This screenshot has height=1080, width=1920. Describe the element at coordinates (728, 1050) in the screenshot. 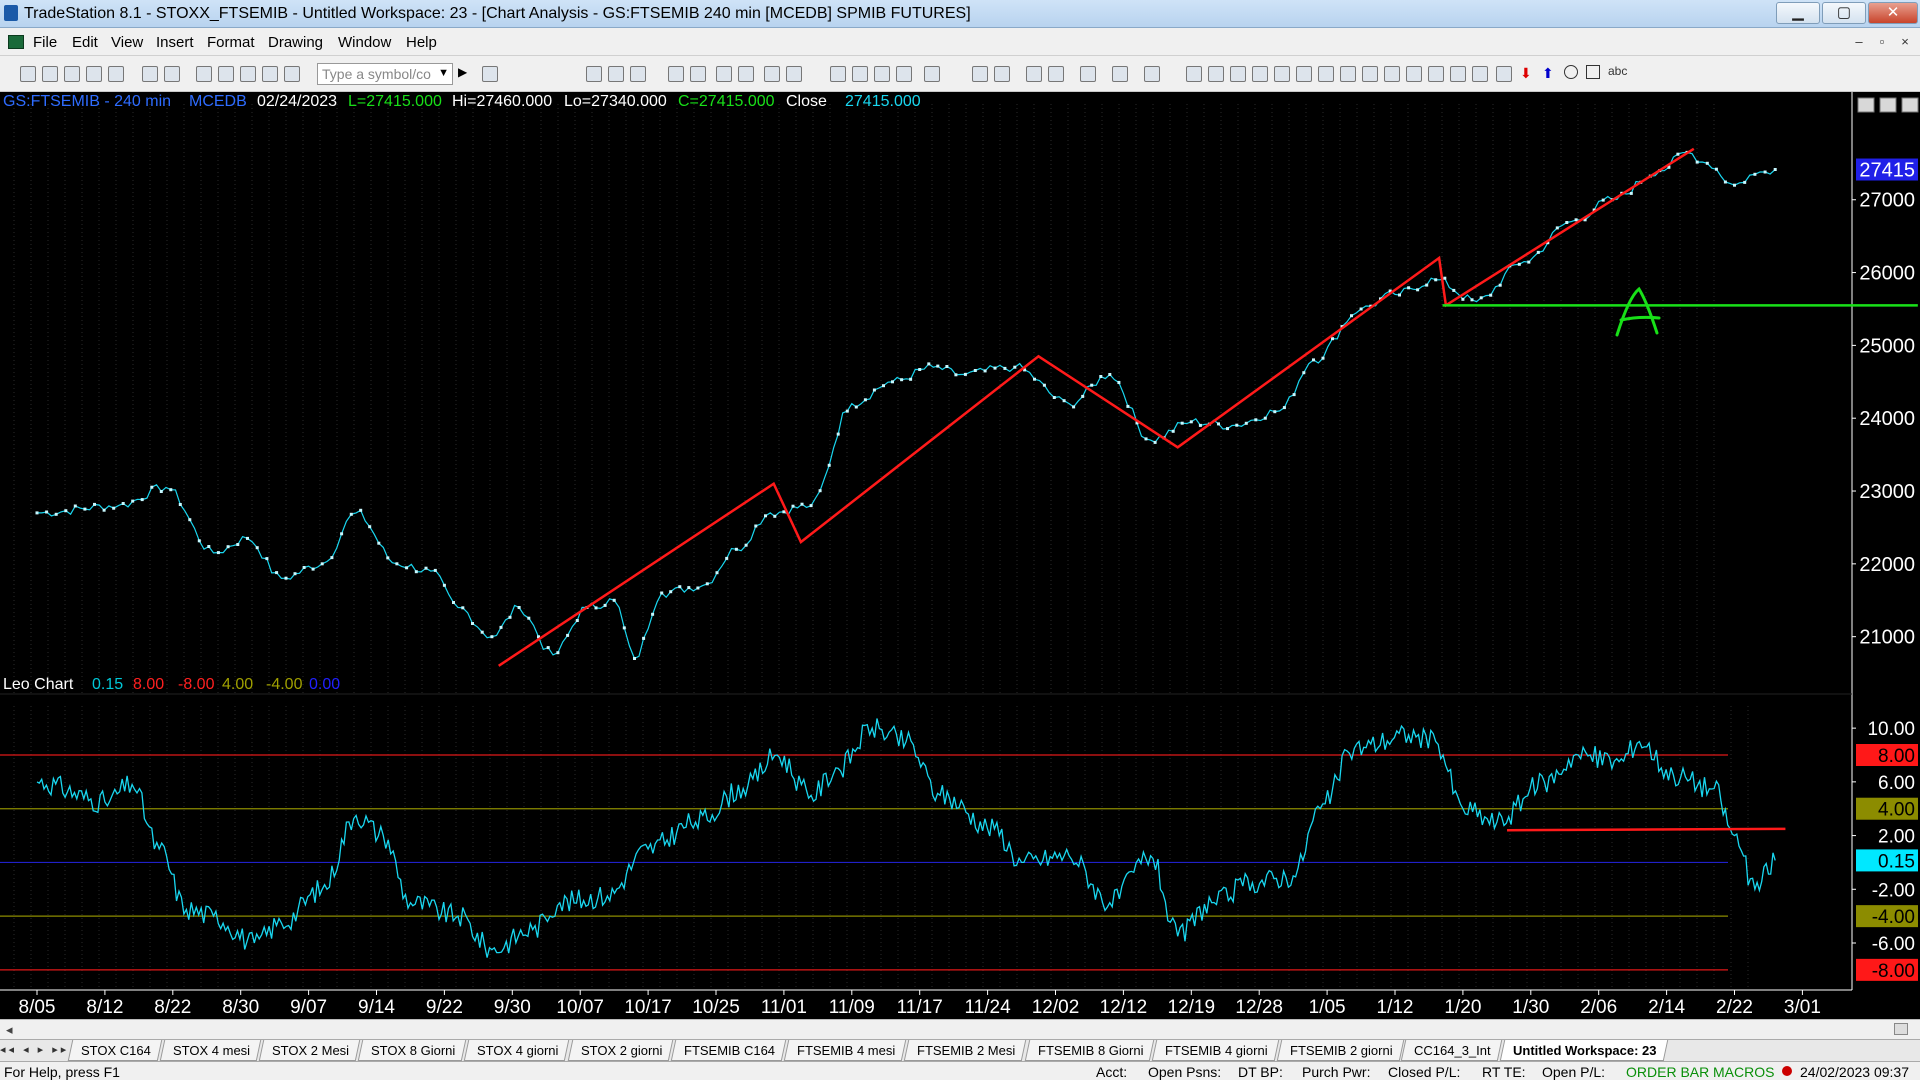

I see `workspace-tab: FTSEMIB C164` at that location.